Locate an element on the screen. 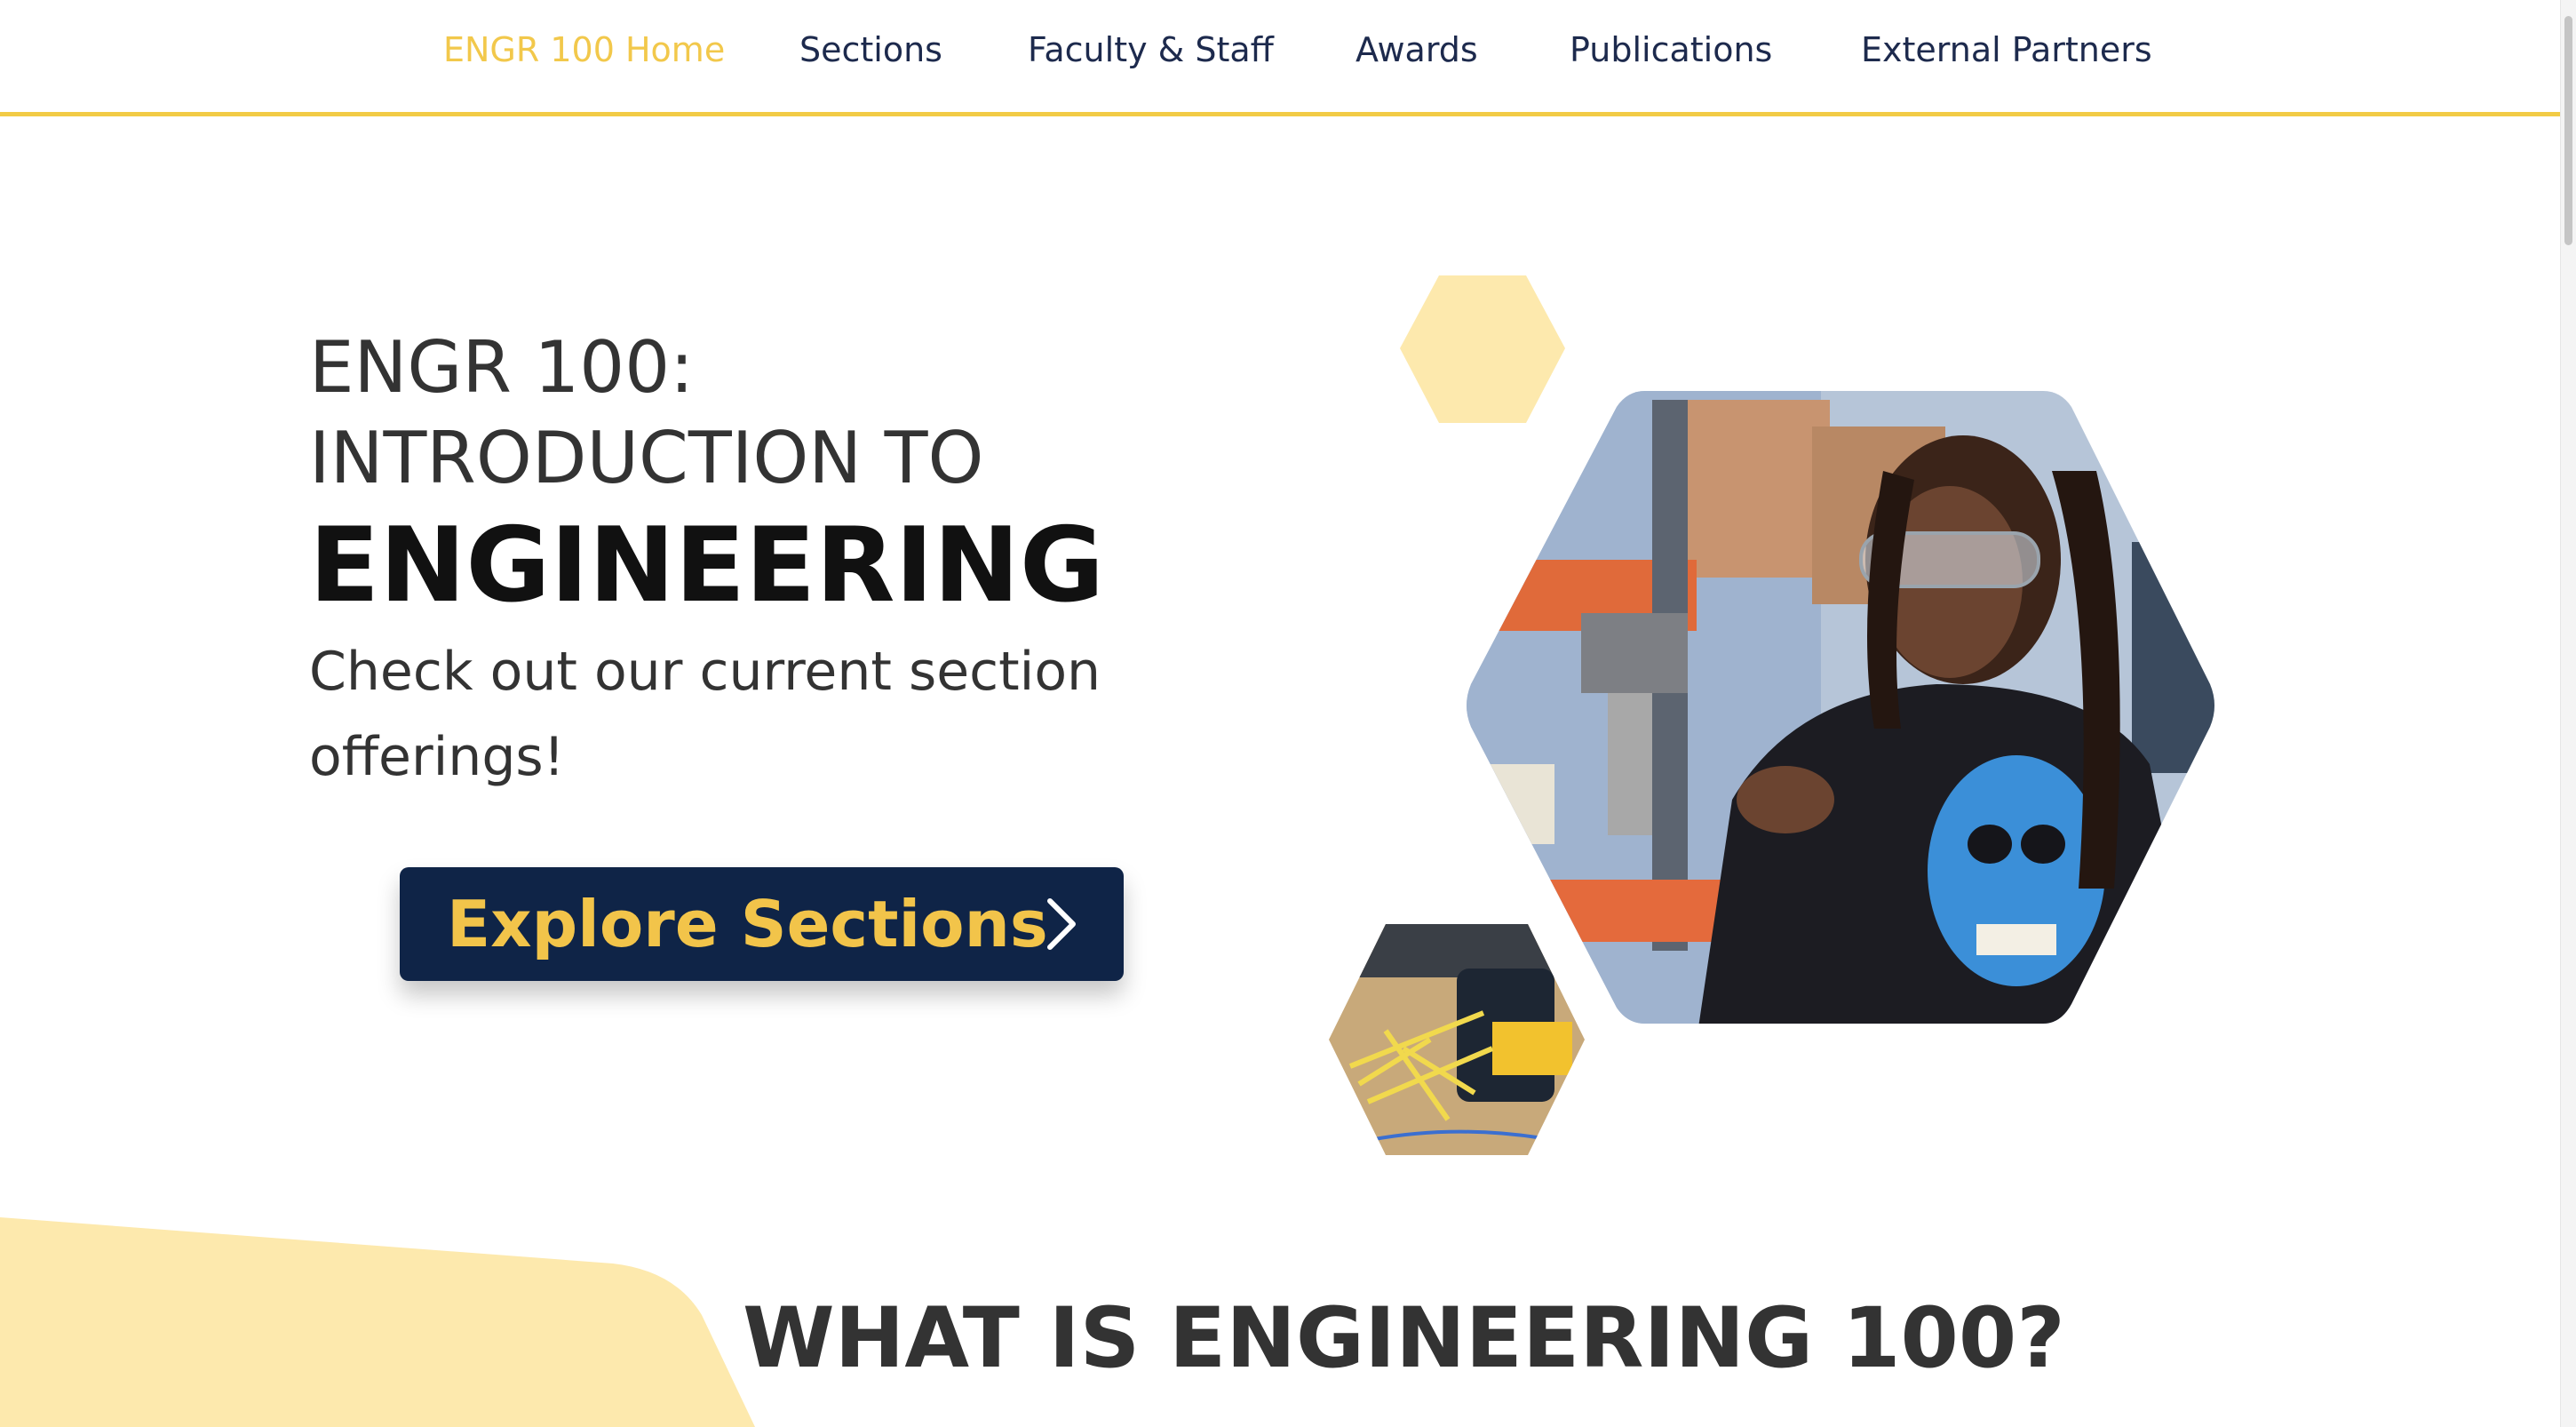  page-scrollbar is located at coordinates (2568, 713).